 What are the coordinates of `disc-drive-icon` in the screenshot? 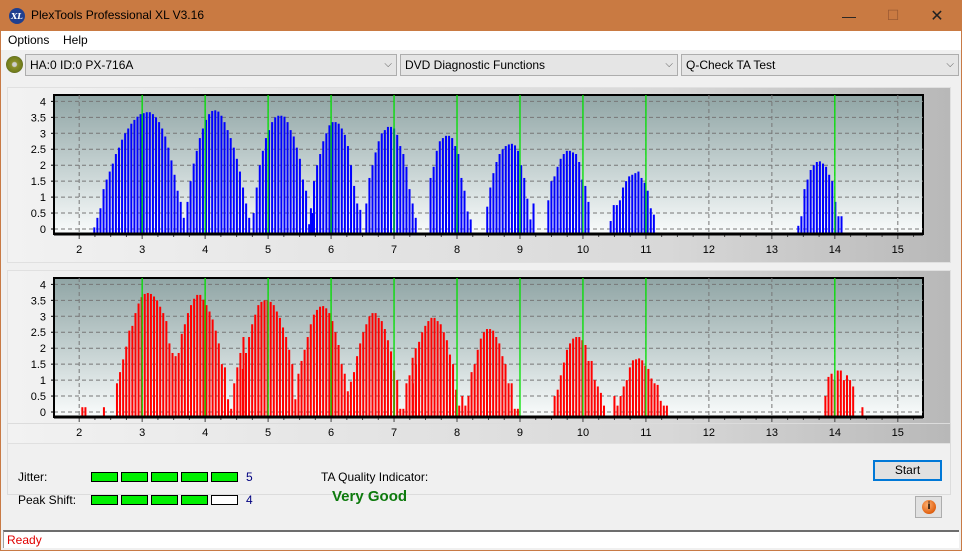 It's located at (14, 64).